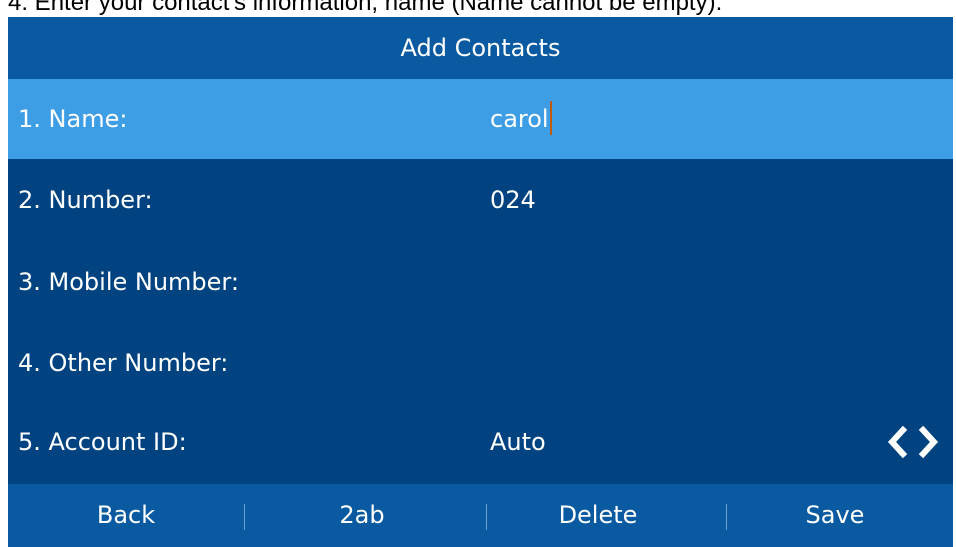 The width and height of the screenshot is (956, 547). I want to click on field-label-account-id: 5. Account ID:, so click(102, 442).